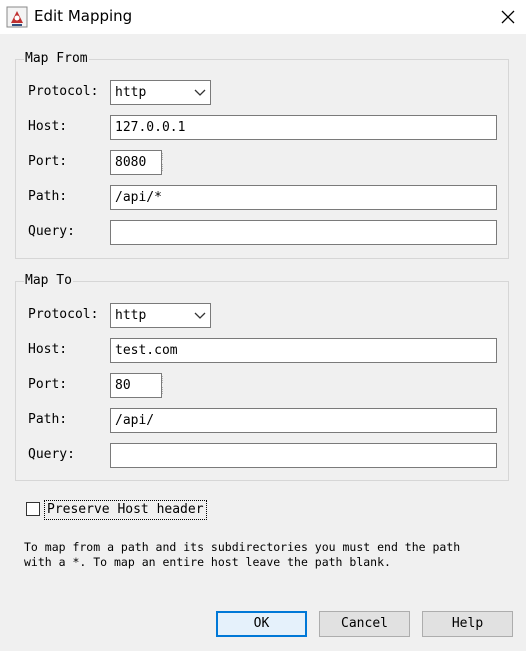  I want to click on to-protocol-value: http, so click(131, 315).